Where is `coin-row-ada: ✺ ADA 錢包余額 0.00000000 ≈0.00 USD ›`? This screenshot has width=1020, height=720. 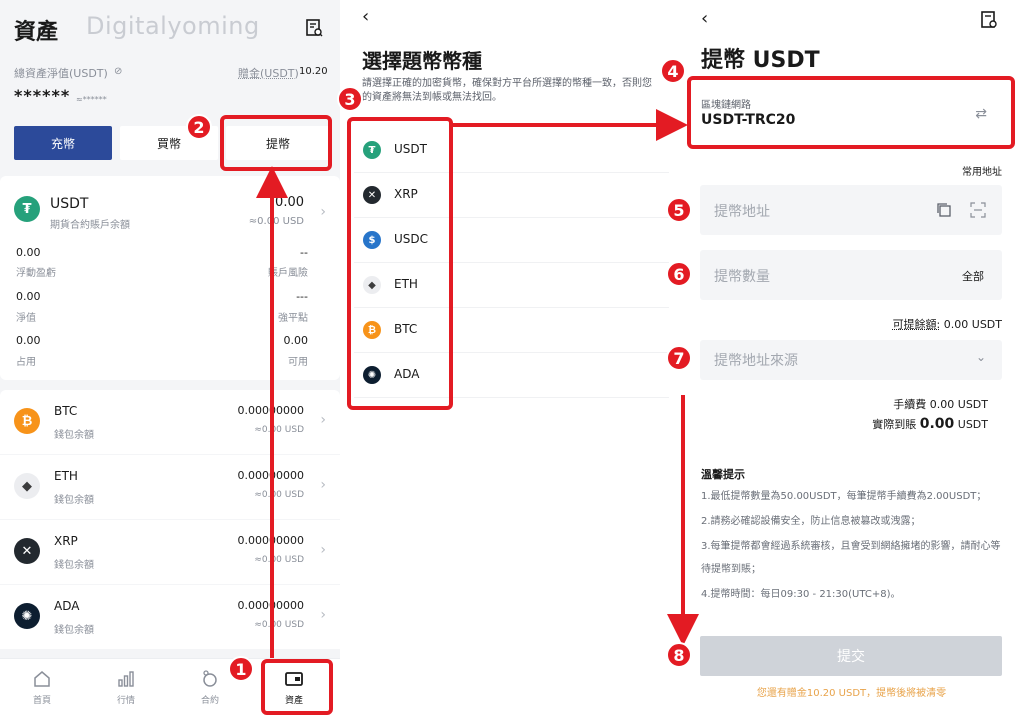
coin-row-ada: ✺ ADA 錢包余額 0.00000000 ≈0.00 USD › is located at coordinates (170, 617).